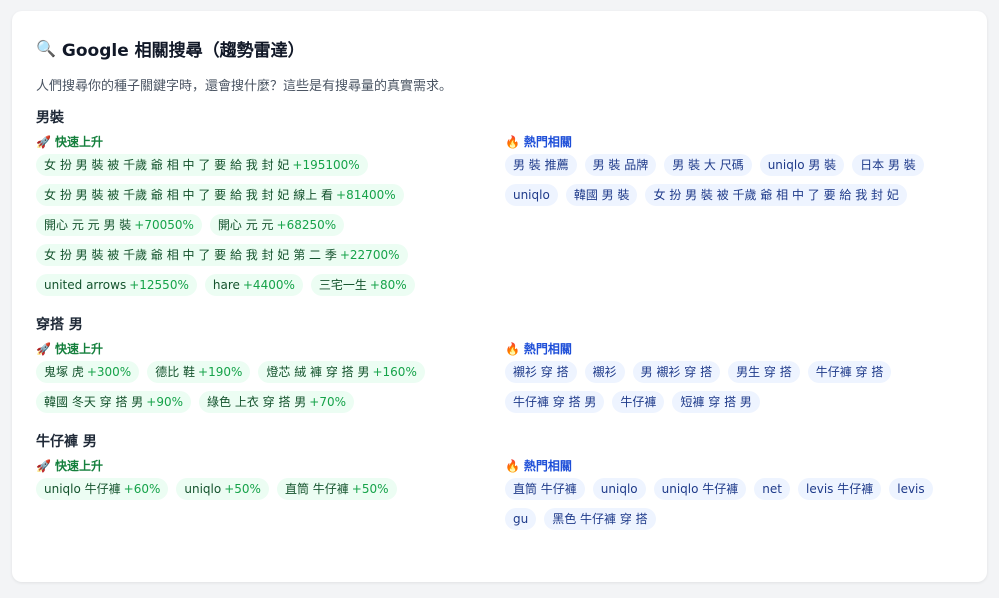  What do you see at coordinates (540, 372) in the screenshot?
I see `hot-keyword-chip: 襯衫 穿 搭` at bounding box center [540, 372].